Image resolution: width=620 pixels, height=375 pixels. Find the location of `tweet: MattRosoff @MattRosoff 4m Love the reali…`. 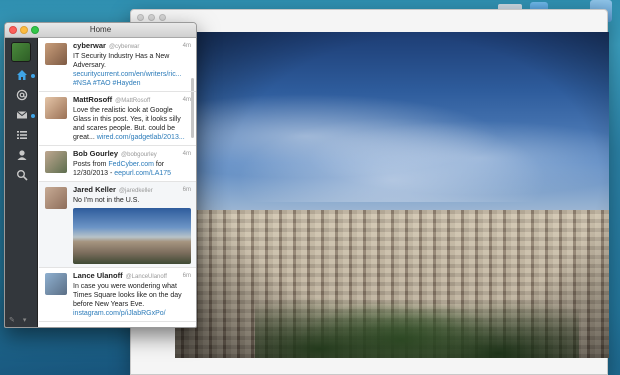

tweet: MattRosoff @MattRosoff 4m Love the reali… is located at coordinates (117, 119).